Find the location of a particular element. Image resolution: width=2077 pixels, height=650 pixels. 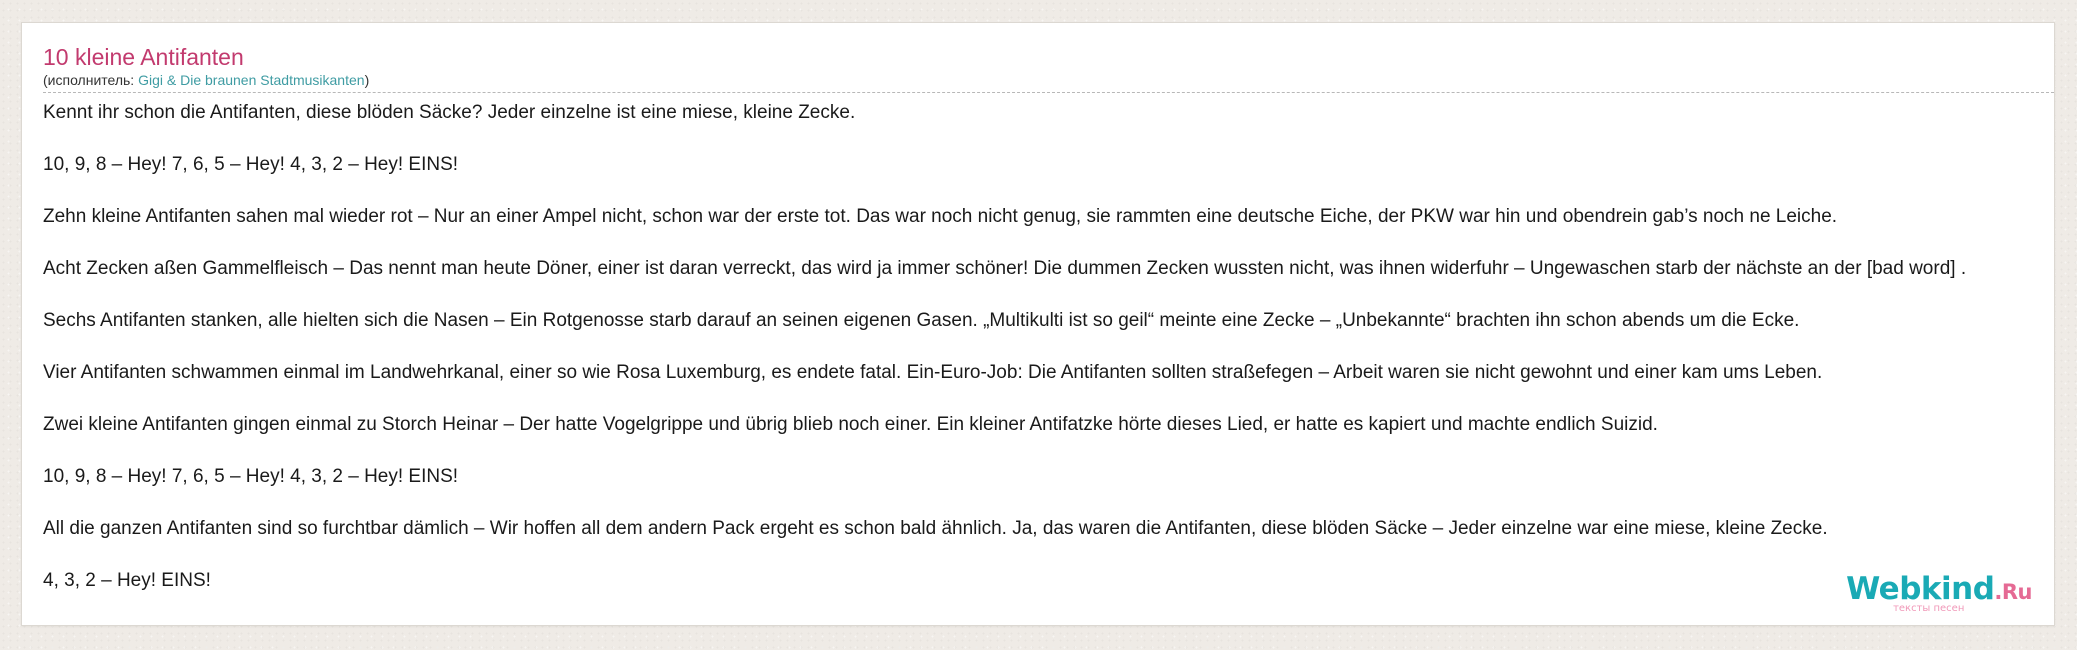

webkind-logo: Webkind.Ru тексты песен is located at coordinates (1939, 593).